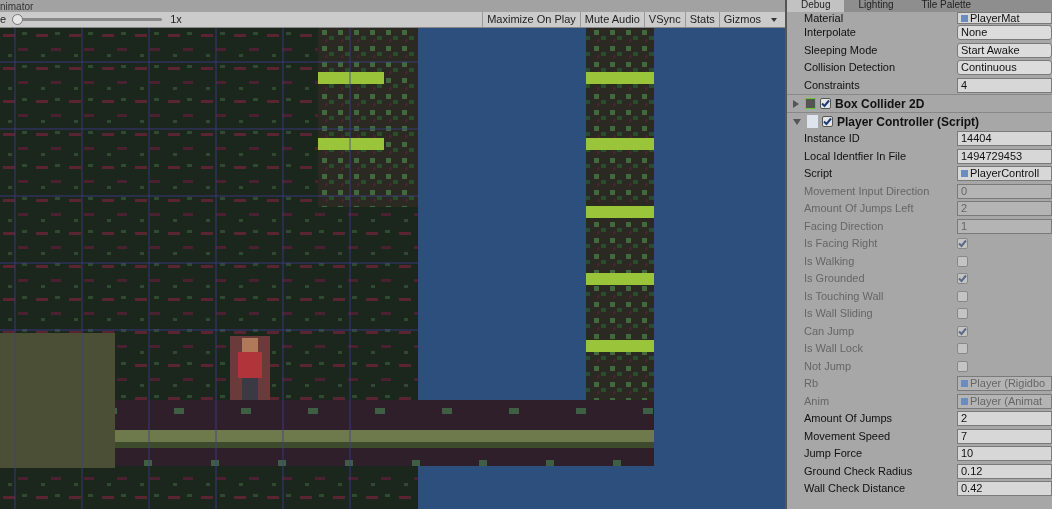 The width and height of the screenshot is (1052, 509). Describe the element at coordinates (1004, 33) in the screenshot. I see `dropdown: None` at that location.